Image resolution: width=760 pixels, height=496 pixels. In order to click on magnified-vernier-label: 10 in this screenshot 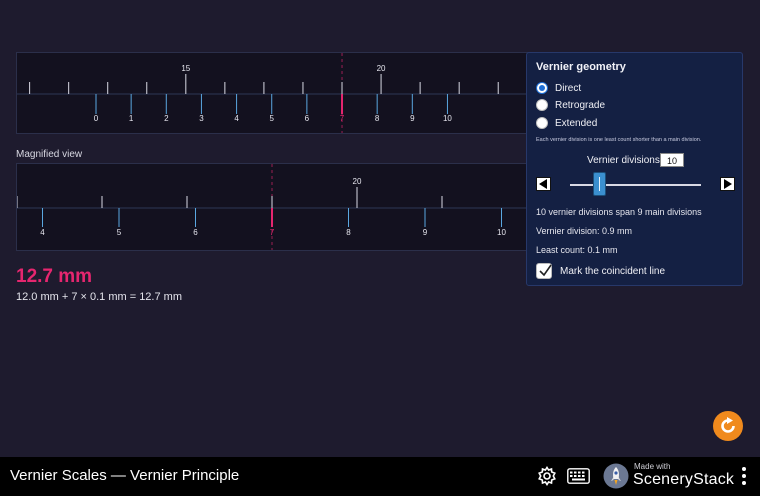, I will do `click(501, 232)`.